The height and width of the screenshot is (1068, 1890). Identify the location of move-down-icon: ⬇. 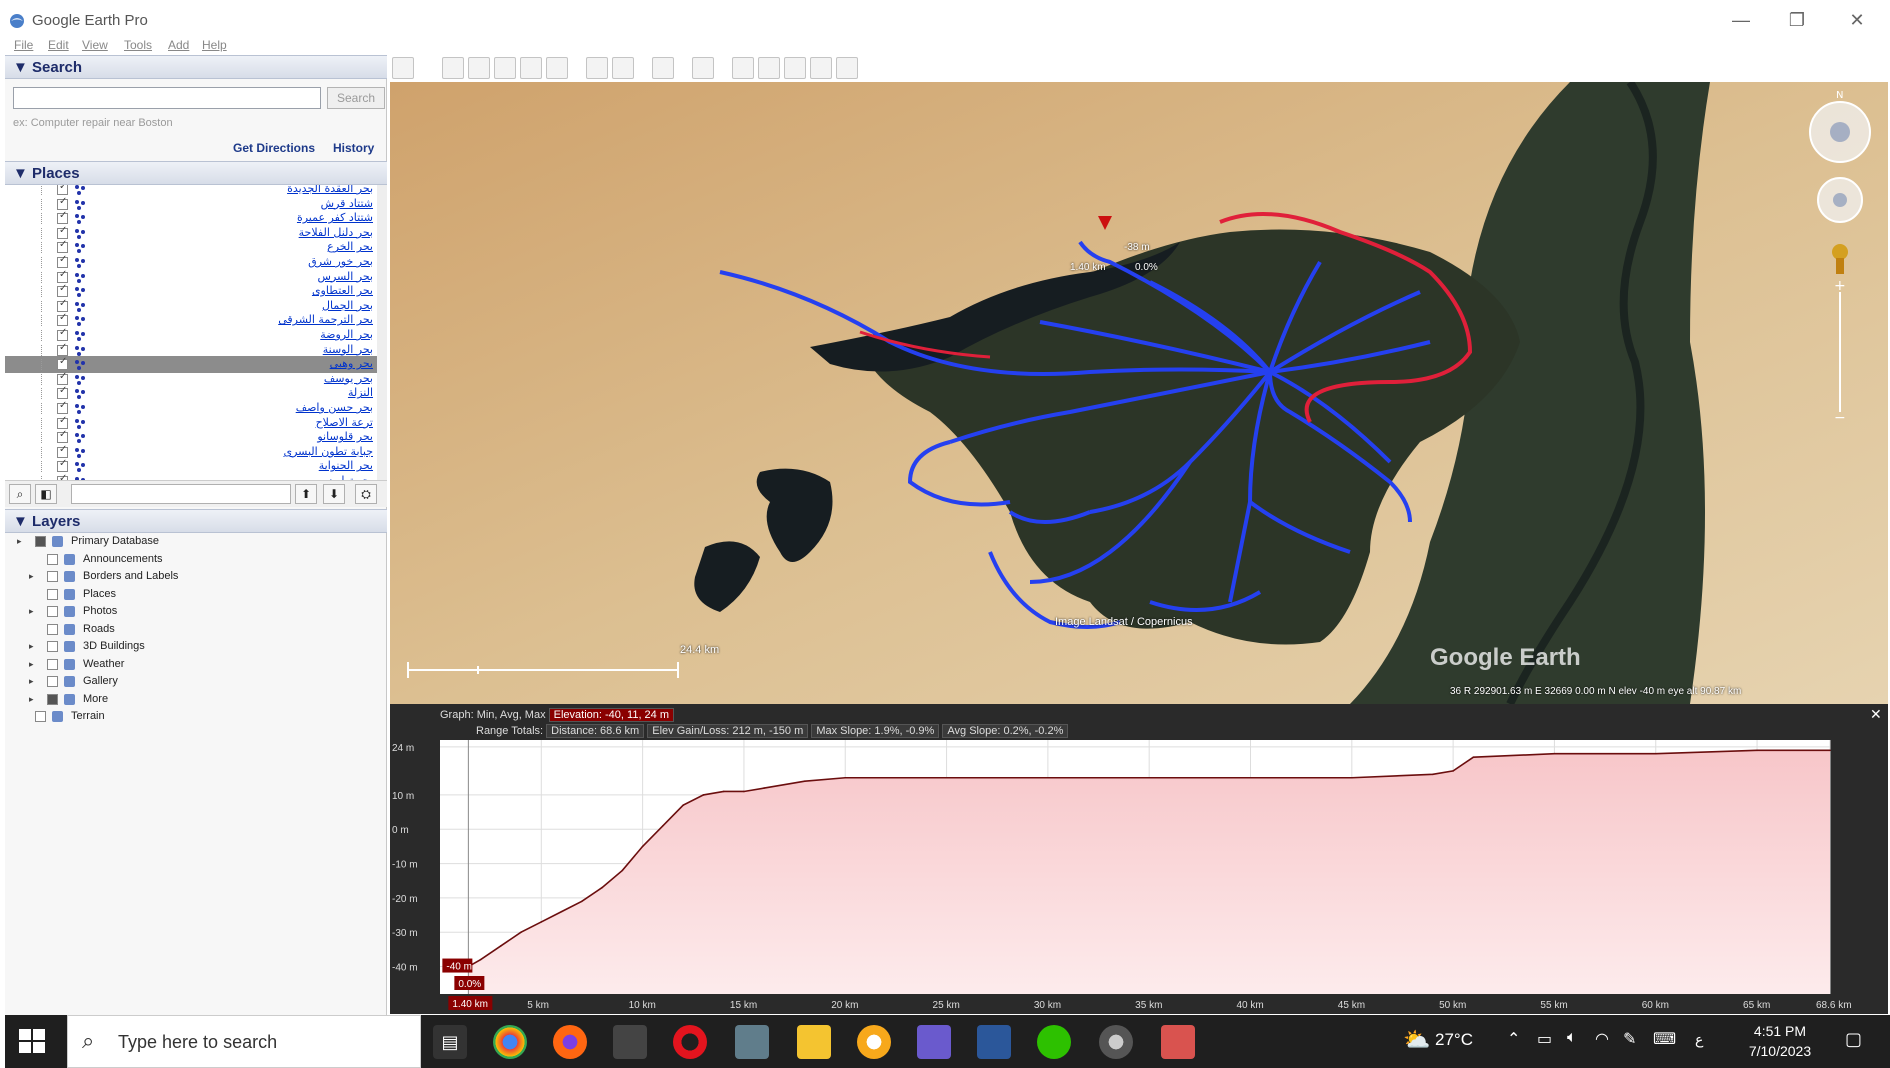
(334, 494).